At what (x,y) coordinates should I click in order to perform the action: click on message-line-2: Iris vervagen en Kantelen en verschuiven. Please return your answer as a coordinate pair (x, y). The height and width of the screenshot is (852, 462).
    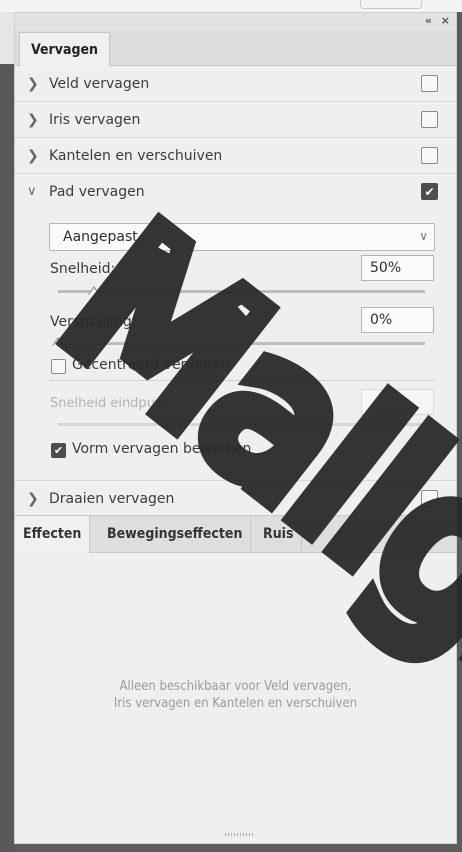
    Looking at the image, I should click on (235, 703).